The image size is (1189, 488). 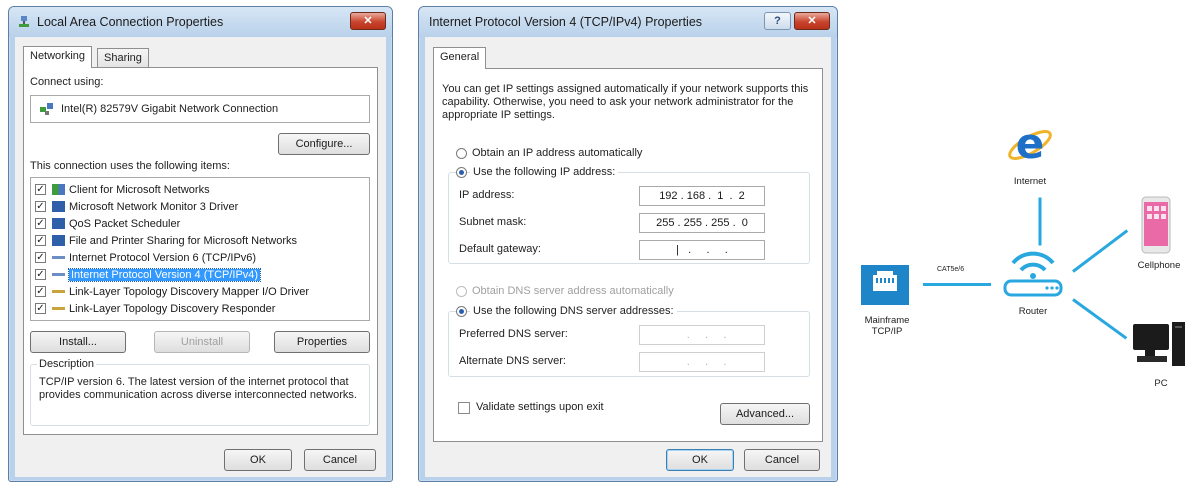 I want to click on ethernet-port-icon, so click(x=885, y=285).